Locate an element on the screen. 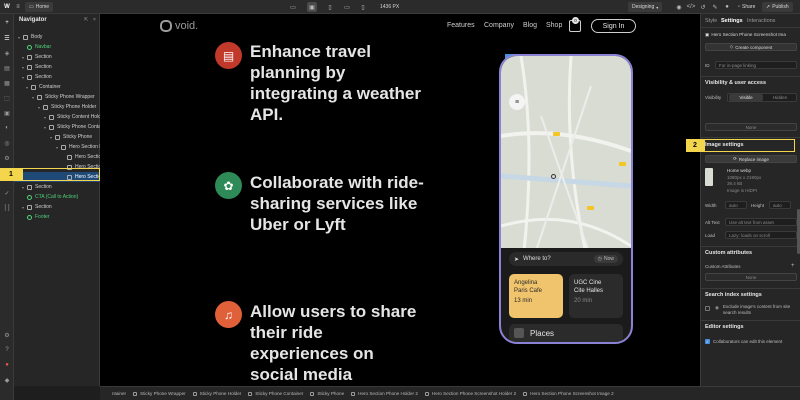 Image resolution: width=800 pixels, height=400 pixels. height-input: auto is located at coordinates (780, 205).